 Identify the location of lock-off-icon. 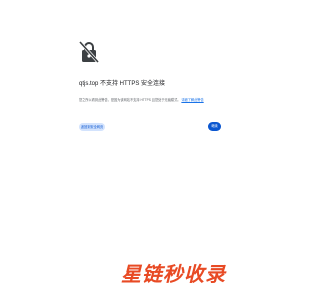
(89, 52).